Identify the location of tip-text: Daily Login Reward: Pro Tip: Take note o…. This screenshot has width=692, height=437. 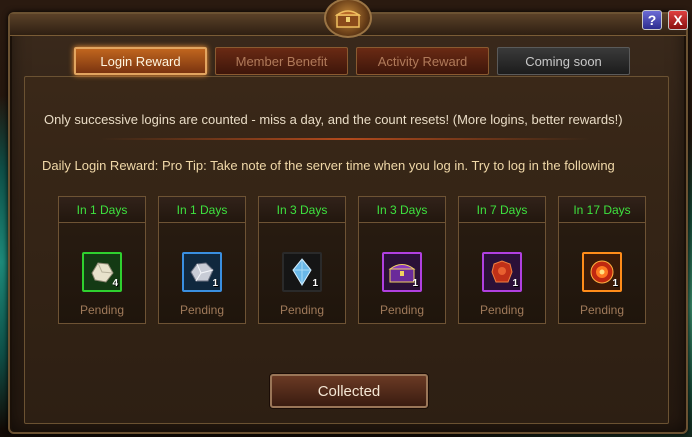
(328, 165).